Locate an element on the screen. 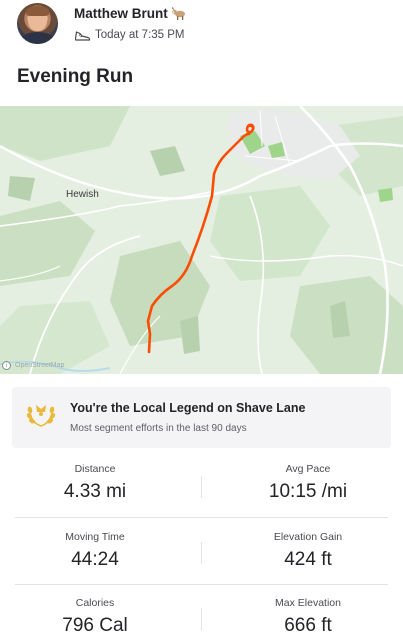 The height and width of the screenshot is (640, 403). stat-value: 424 ft is located at coordinates (308, 559).